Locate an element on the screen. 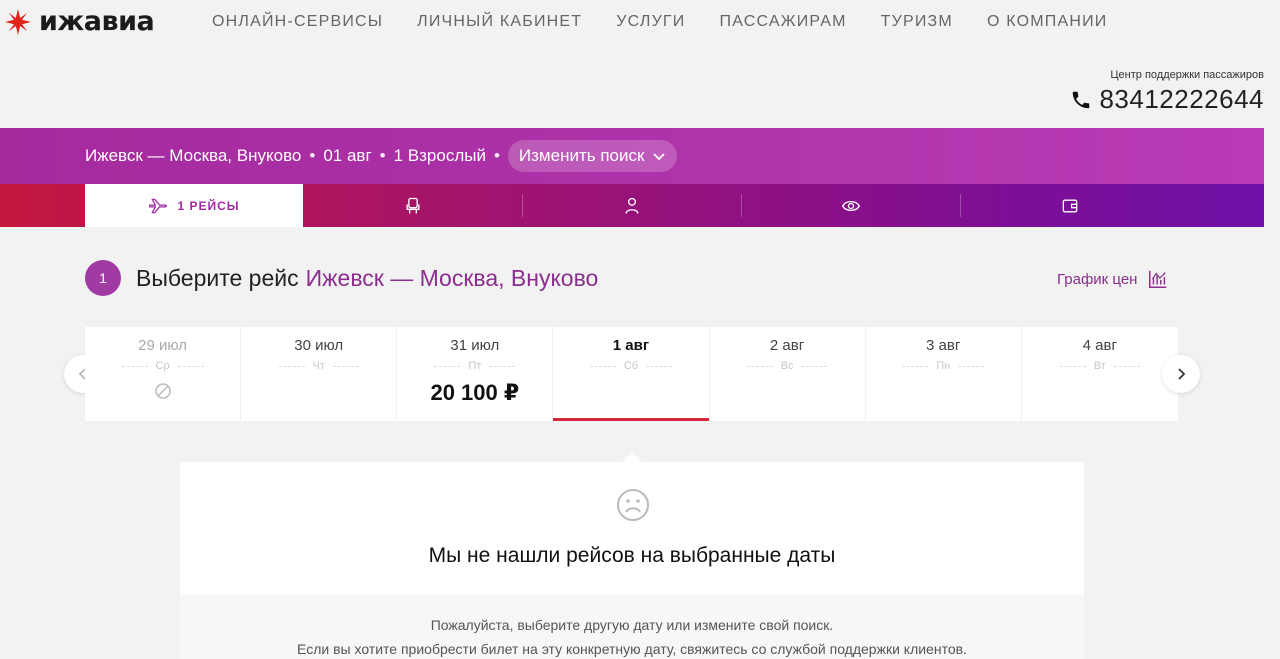 The image size is (1280, 659). phone-icon is located at coordinates (1081, 99).